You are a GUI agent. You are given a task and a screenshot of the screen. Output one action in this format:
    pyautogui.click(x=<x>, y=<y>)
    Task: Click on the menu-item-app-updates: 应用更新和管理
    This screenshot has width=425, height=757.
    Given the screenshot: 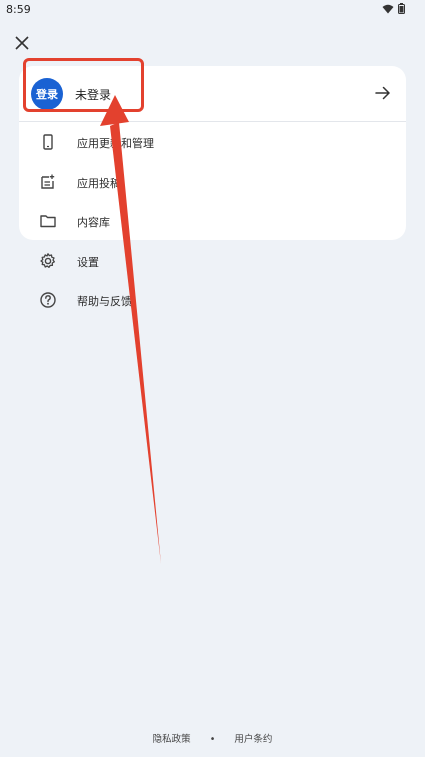 What is the action you would take?
    pyautogui.click(x=212, y=142)
    